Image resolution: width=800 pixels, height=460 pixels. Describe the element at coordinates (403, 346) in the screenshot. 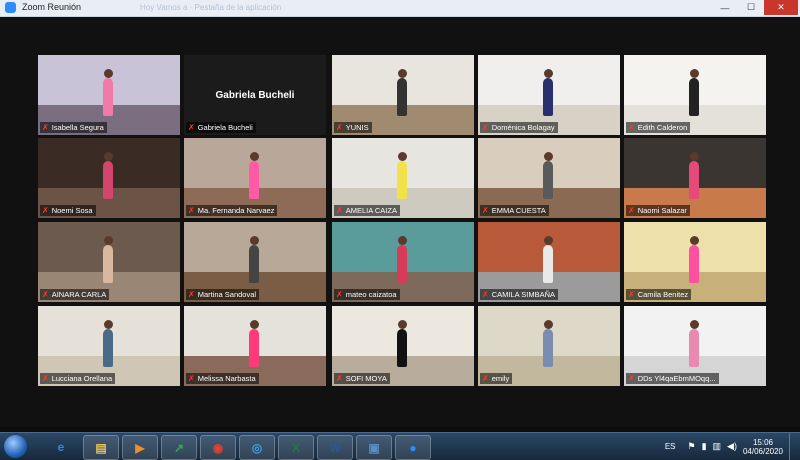

I see `video-tile: ✗ SOFI MOYA` at that location.